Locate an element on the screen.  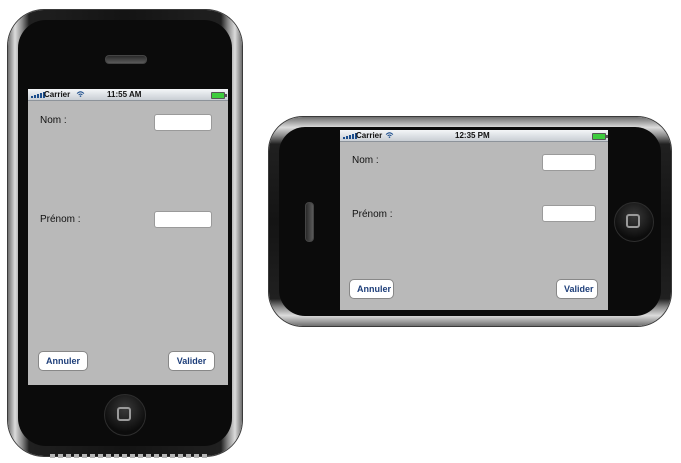
status-bar: Carrier 12:35 PM is located at coordinates (474, 136).